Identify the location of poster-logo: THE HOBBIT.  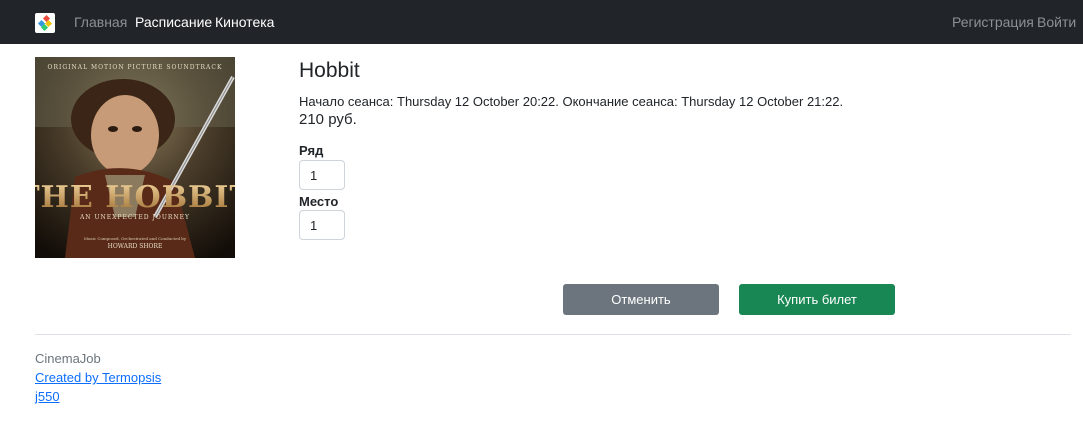
(135, 197).